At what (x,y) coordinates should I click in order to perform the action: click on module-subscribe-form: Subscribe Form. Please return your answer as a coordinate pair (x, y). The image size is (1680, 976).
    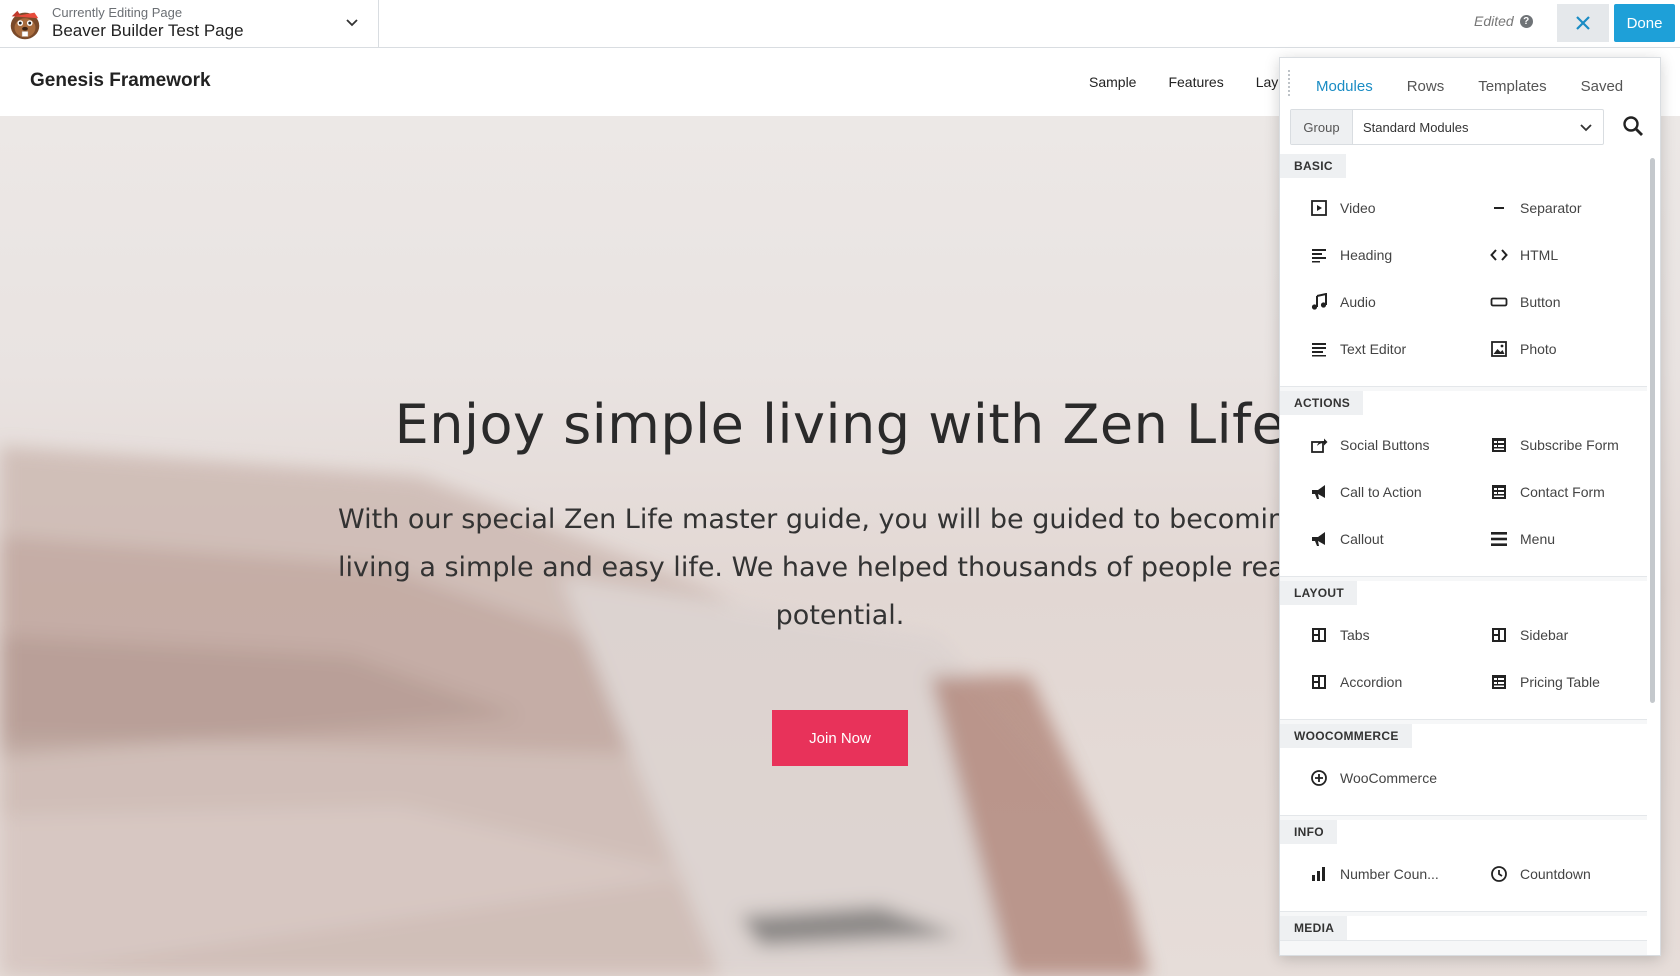
    Looking at the image, I should click on (1568, 444).